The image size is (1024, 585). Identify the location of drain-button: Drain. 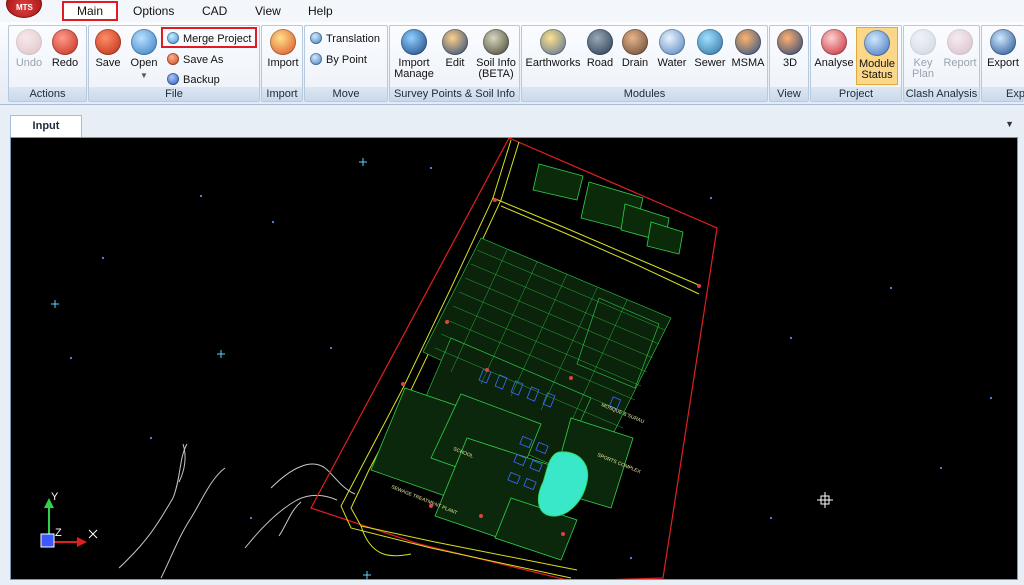
(635, 49).